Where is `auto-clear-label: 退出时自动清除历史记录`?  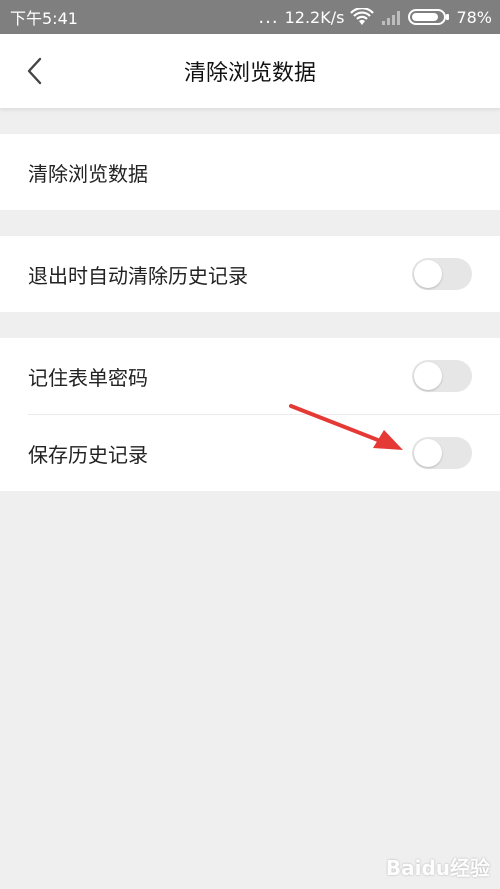 auto-clear-label: 退出时自动清除历史记录 is located at coordinates (138, 275).